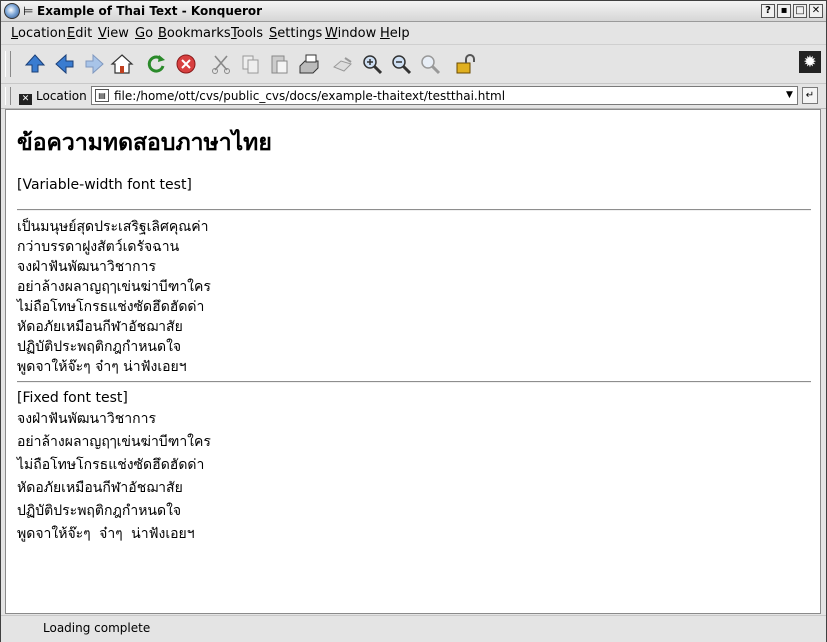 This screenshot has width=827, height=642. I want to click on find-icon, so click(430, 64).